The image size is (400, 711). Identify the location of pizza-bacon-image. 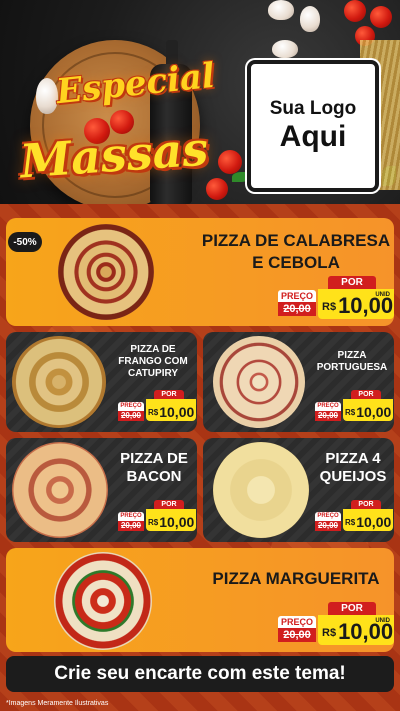
(60, 490).